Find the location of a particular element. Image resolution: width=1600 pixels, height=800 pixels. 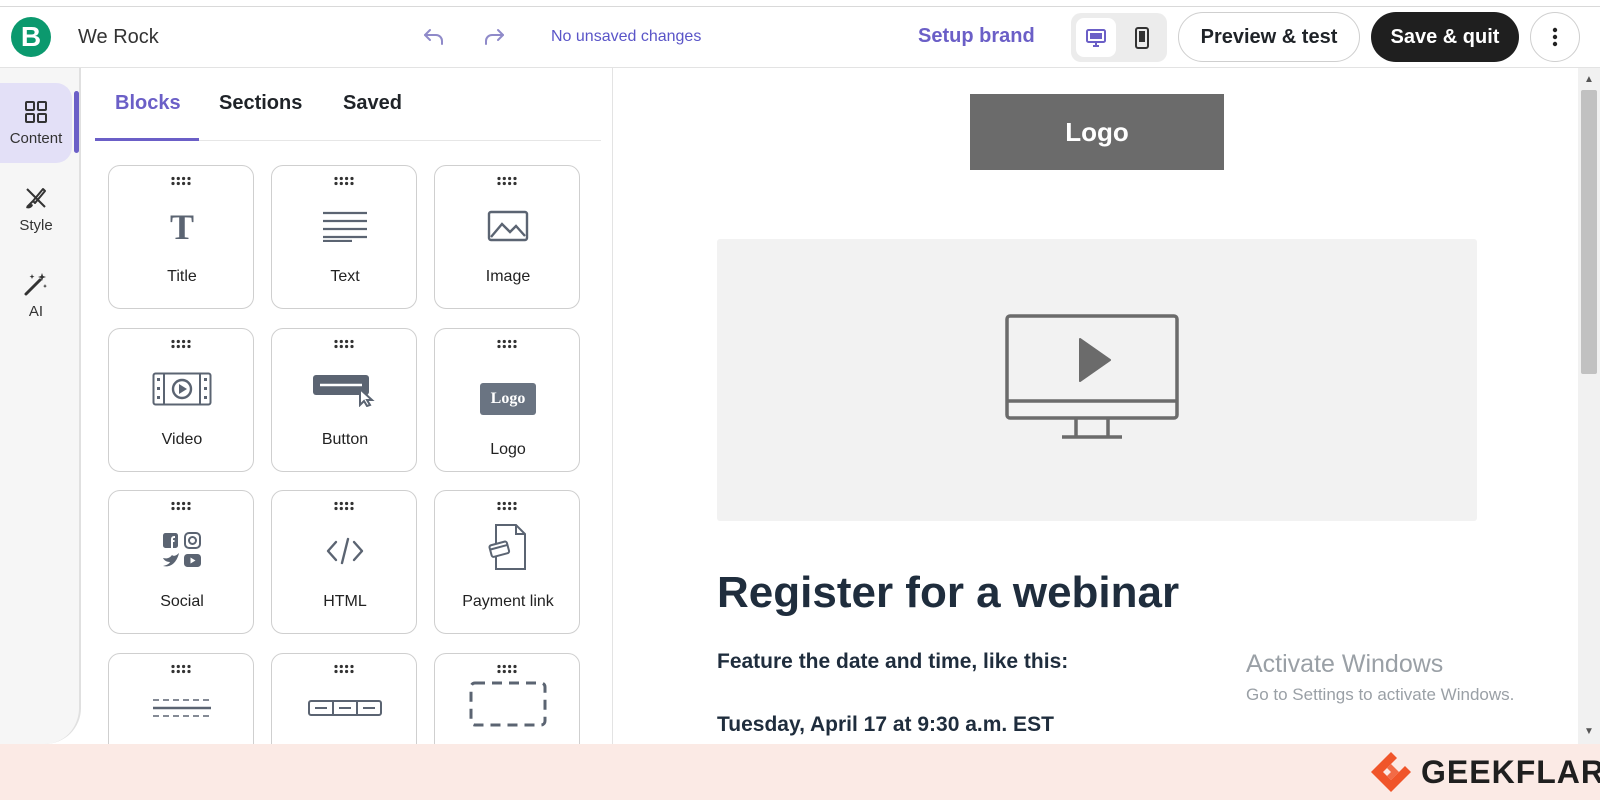

block-label: Button is located at coordinates (345, 439).